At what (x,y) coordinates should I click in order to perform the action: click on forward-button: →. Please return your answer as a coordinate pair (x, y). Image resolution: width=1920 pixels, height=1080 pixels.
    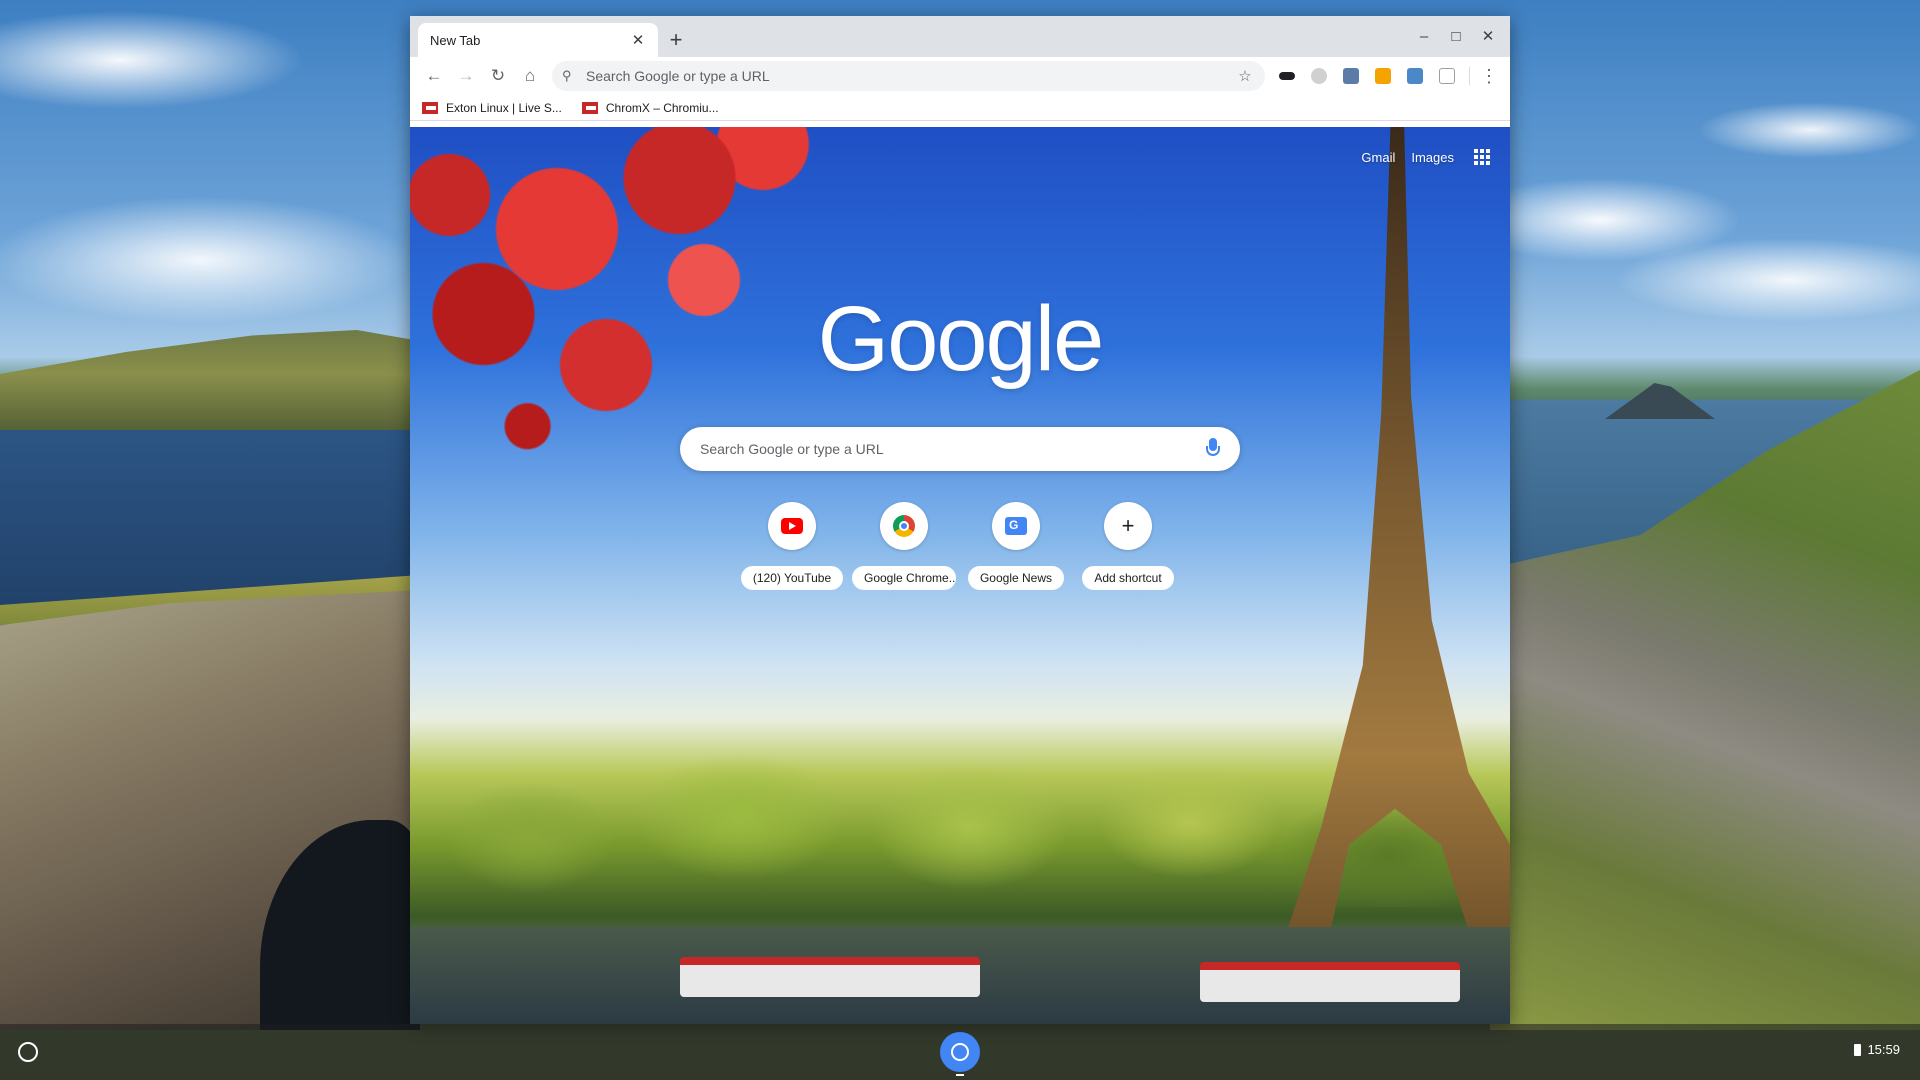
    Looking at the image, I should click on (466, 76).